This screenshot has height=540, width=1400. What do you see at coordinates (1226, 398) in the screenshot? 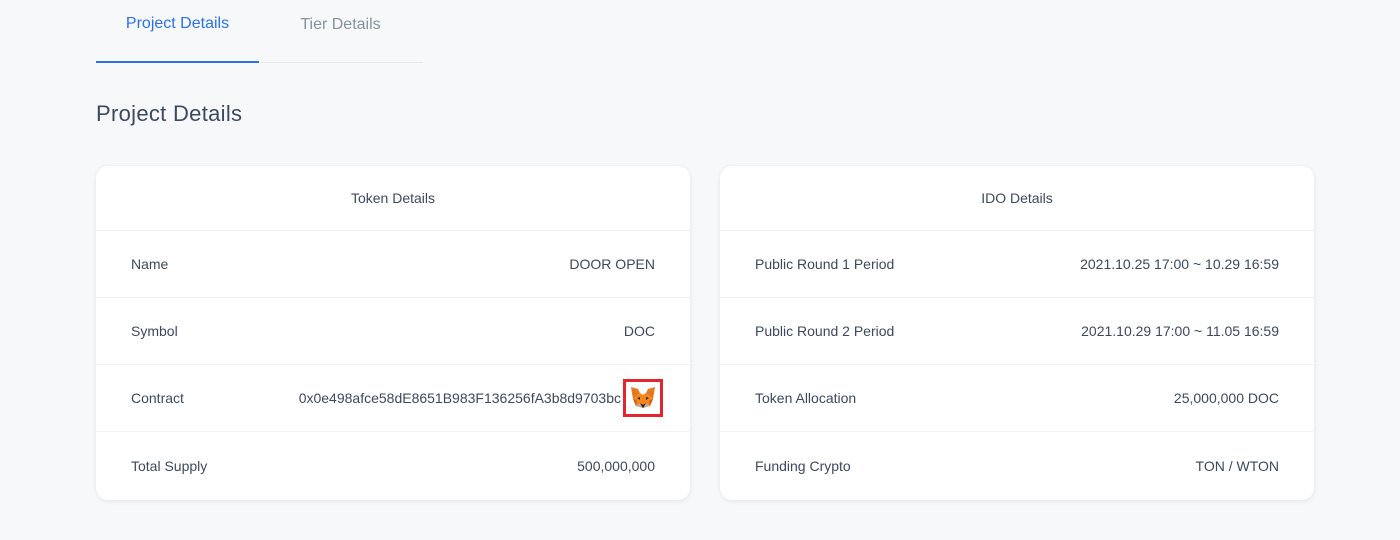
I see `row-value: 25,000,000 DOC` at bounding box center [1226, 398].